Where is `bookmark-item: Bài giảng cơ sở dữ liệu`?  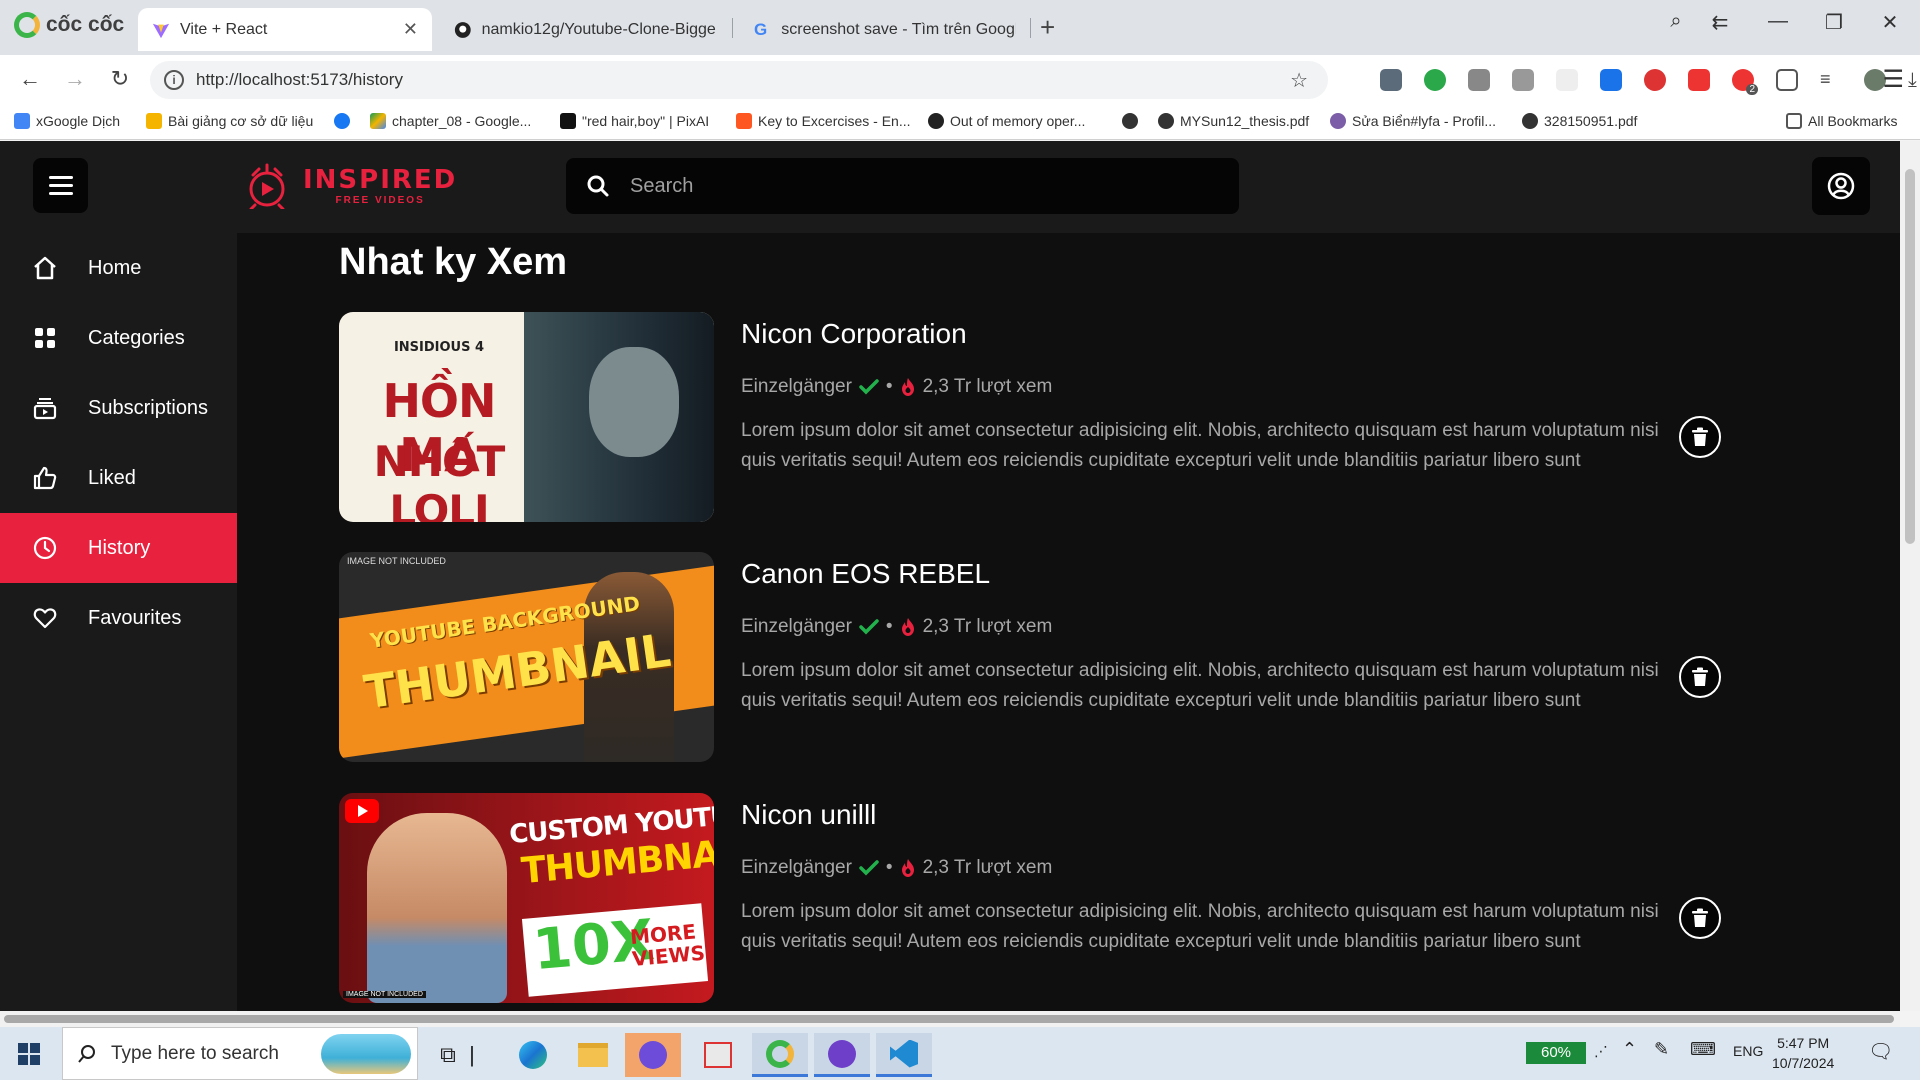 bookmark-item: Bài giảng cơ sở dữ liệu is located at coordinates (229, 121).